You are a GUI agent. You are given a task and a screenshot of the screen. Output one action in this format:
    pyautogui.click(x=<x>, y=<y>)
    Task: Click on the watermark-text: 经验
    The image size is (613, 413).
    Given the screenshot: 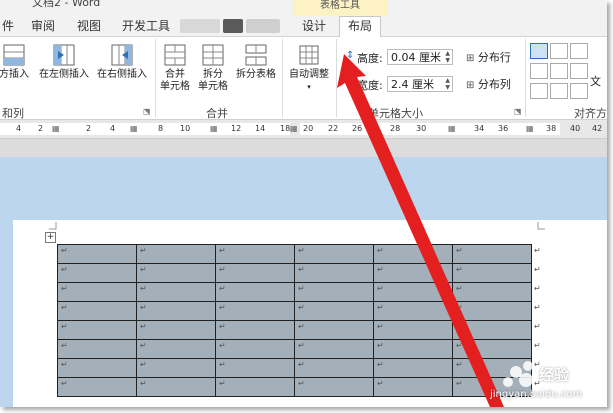 What is the action you would take?
    pyautogui.click(x=554, y=375)
    